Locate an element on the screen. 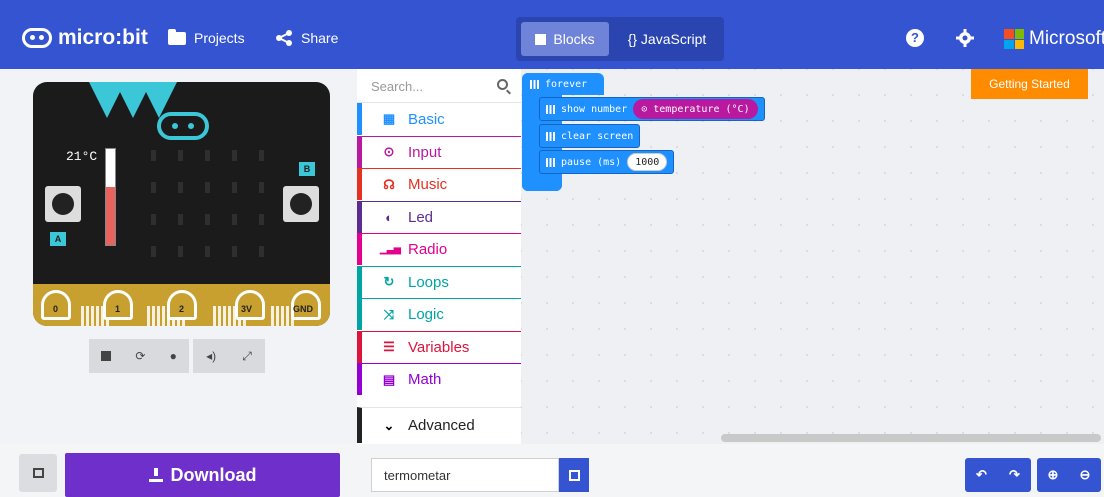 This screenshot has height=497, width=1104. collapse-simulator-button is located at coordinates (38, 473).